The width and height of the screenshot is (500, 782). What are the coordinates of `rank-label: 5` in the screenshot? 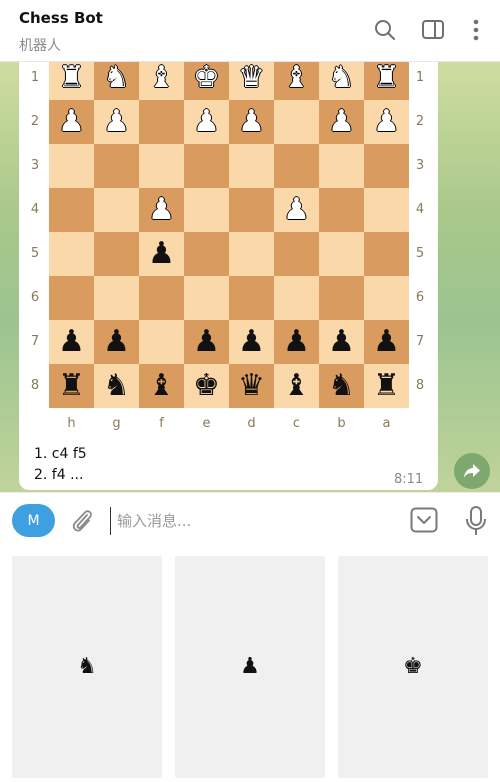 It's located at (420, 253).